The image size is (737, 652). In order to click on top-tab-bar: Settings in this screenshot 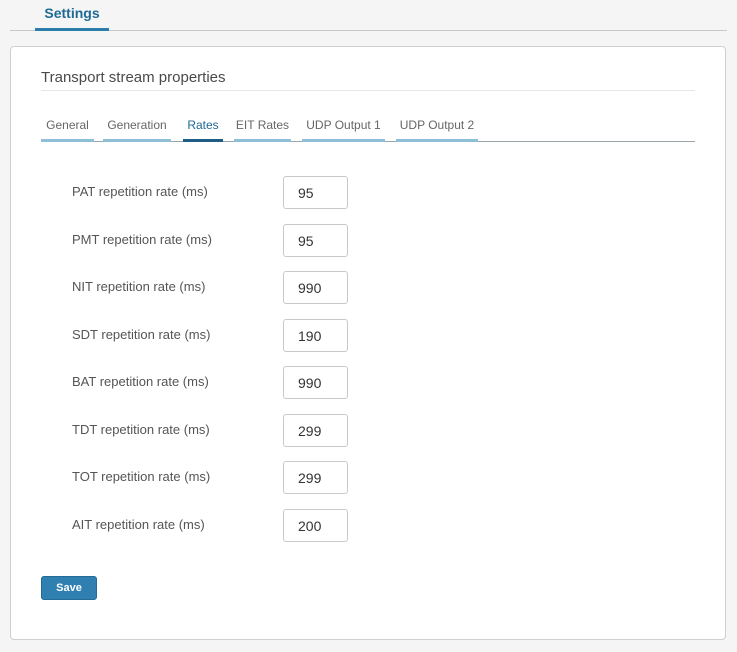, I will do `click(368, 15)`.